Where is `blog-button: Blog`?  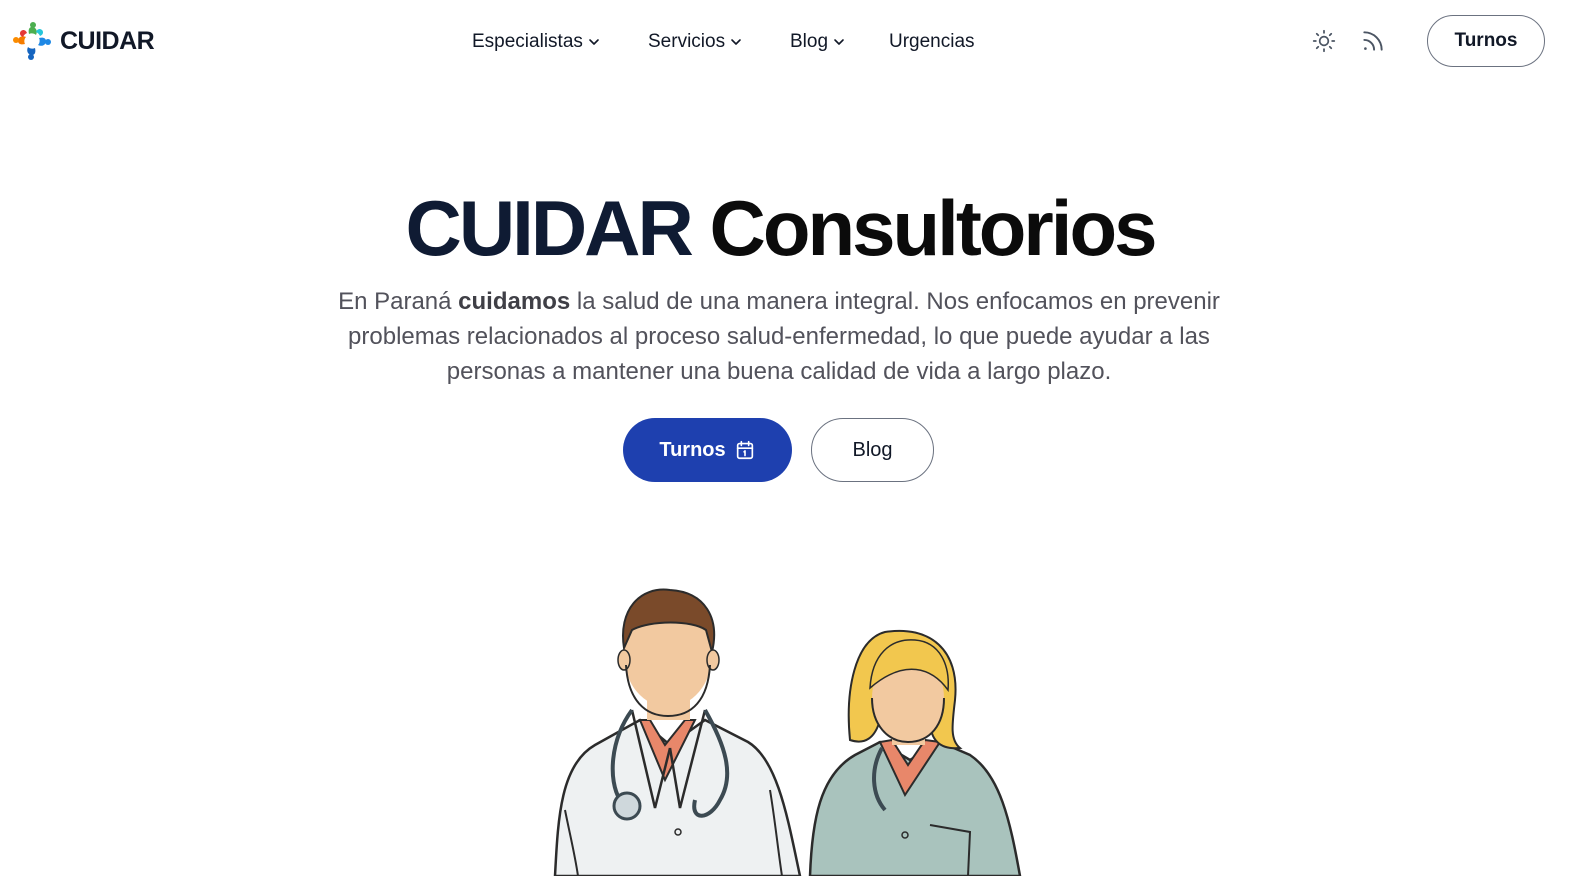
blog-button: Blog is located at coordinates (872, 450).